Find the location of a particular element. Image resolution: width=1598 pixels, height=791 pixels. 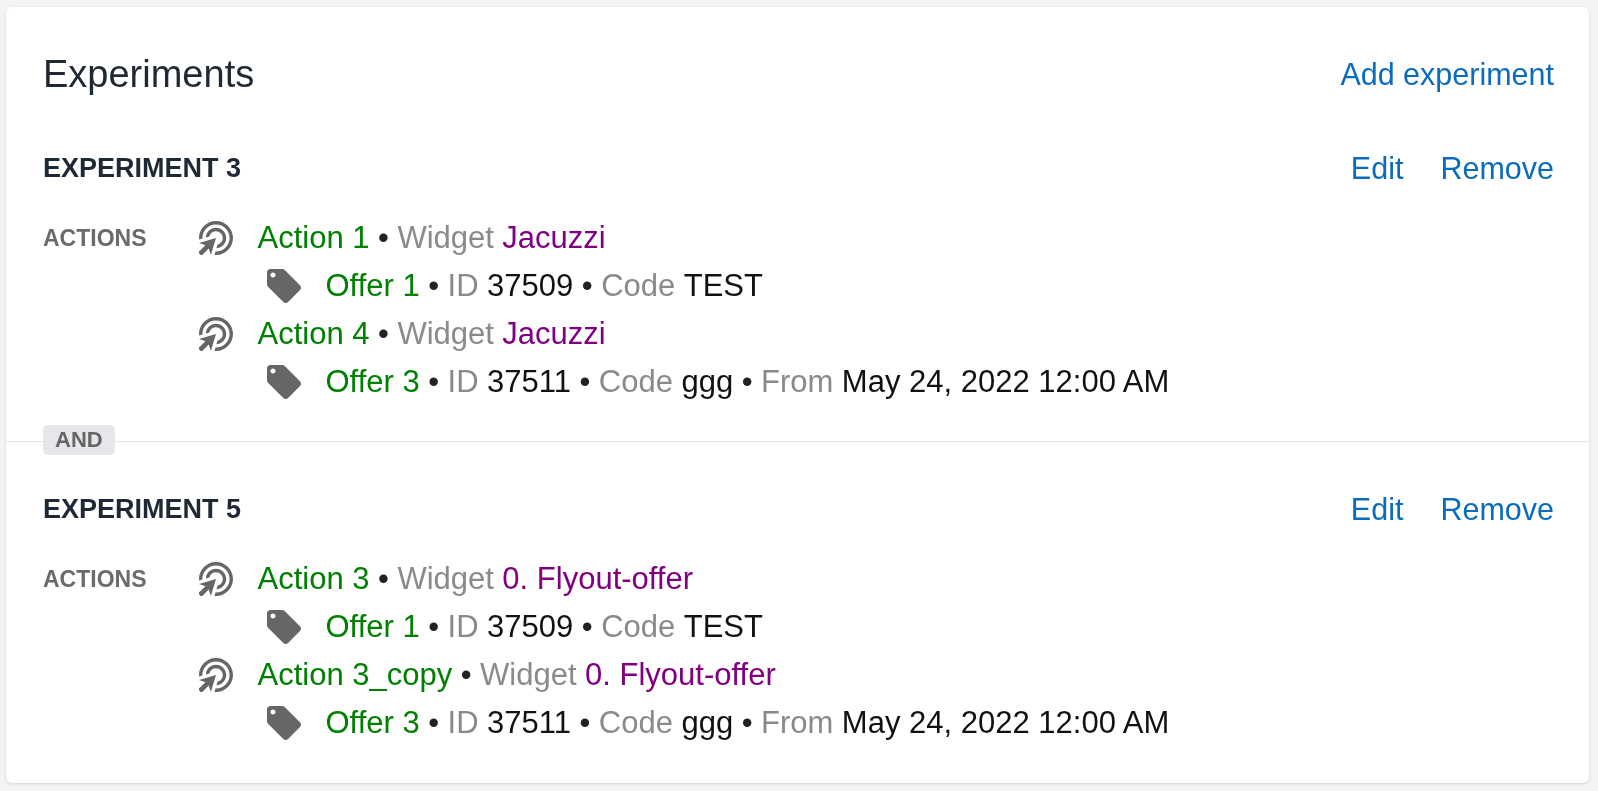

action-name: Action 1 is located at coordinates (313, 238).